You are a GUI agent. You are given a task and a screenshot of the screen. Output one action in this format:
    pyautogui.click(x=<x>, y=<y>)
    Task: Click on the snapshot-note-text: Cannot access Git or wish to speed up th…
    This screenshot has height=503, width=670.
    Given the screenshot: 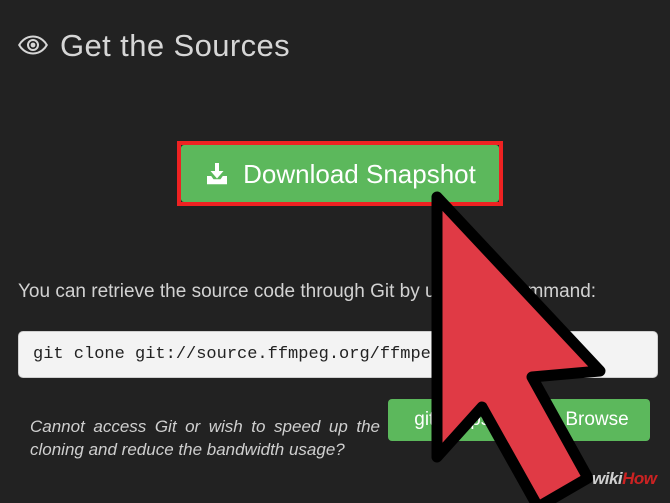 What is the action you would take?
    pyautogui.click(x=205, y=438)
    